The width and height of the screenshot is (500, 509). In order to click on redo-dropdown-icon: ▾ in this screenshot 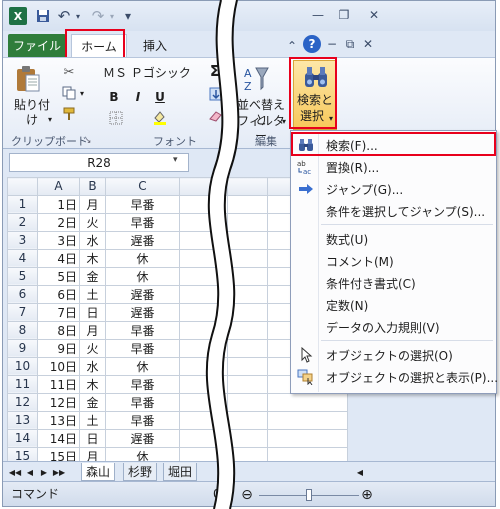, I will do `click(112, 16)`.